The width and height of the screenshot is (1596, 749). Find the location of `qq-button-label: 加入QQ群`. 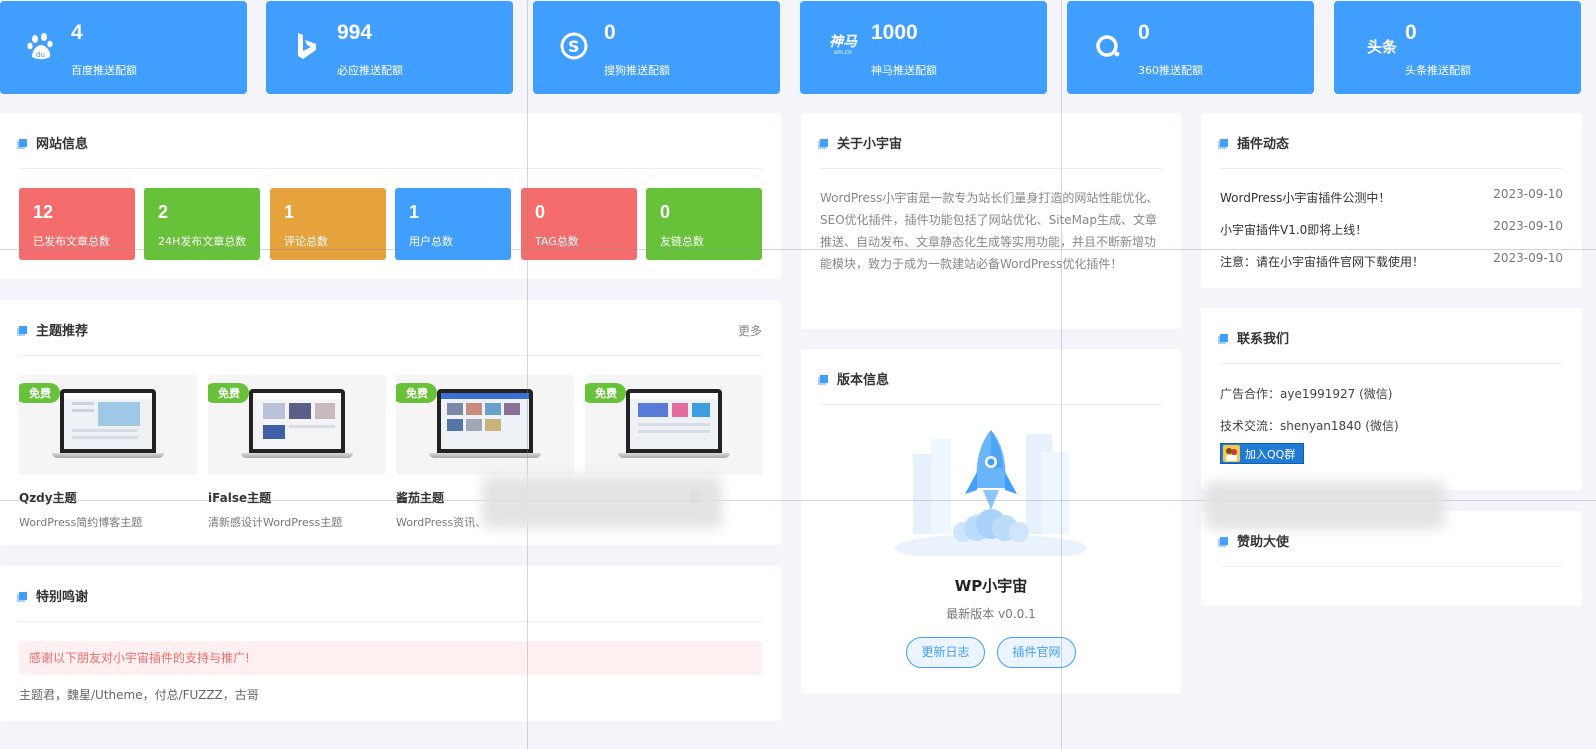

qq-button-label: 加入QQ群 is located at coordinates (1270, 454).